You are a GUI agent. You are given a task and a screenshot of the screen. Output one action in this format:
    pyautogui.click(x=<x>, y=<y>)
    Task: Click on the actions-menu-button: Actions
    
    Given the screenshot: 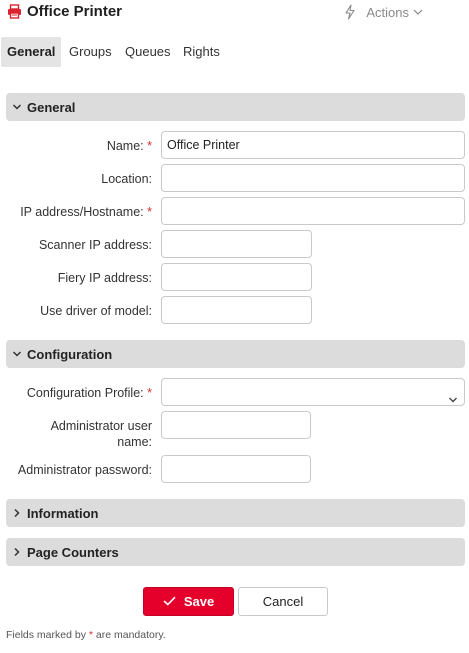 What is the action you would take?
    pyautogui.click(x=383, y=12)
    